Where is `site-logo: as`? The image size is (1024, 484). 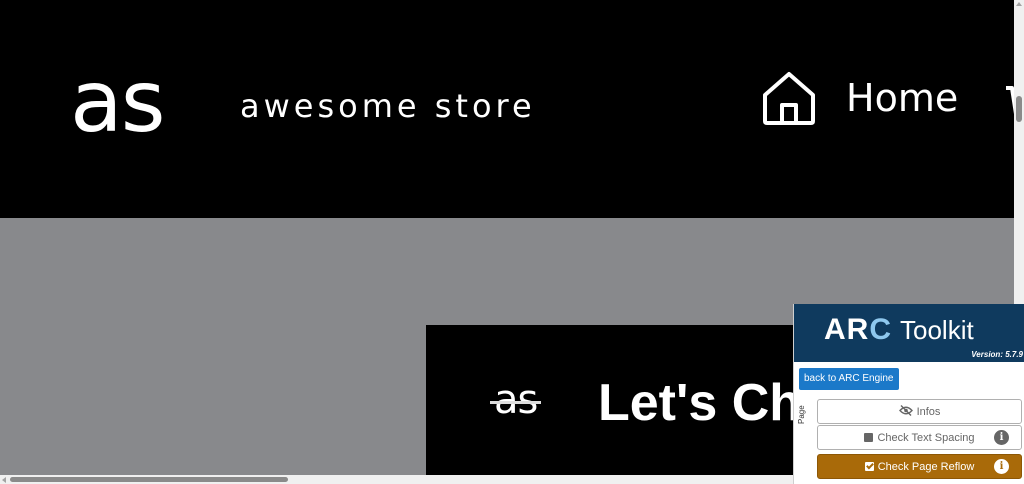
site-logo: as is located at coordinates (118, 102).